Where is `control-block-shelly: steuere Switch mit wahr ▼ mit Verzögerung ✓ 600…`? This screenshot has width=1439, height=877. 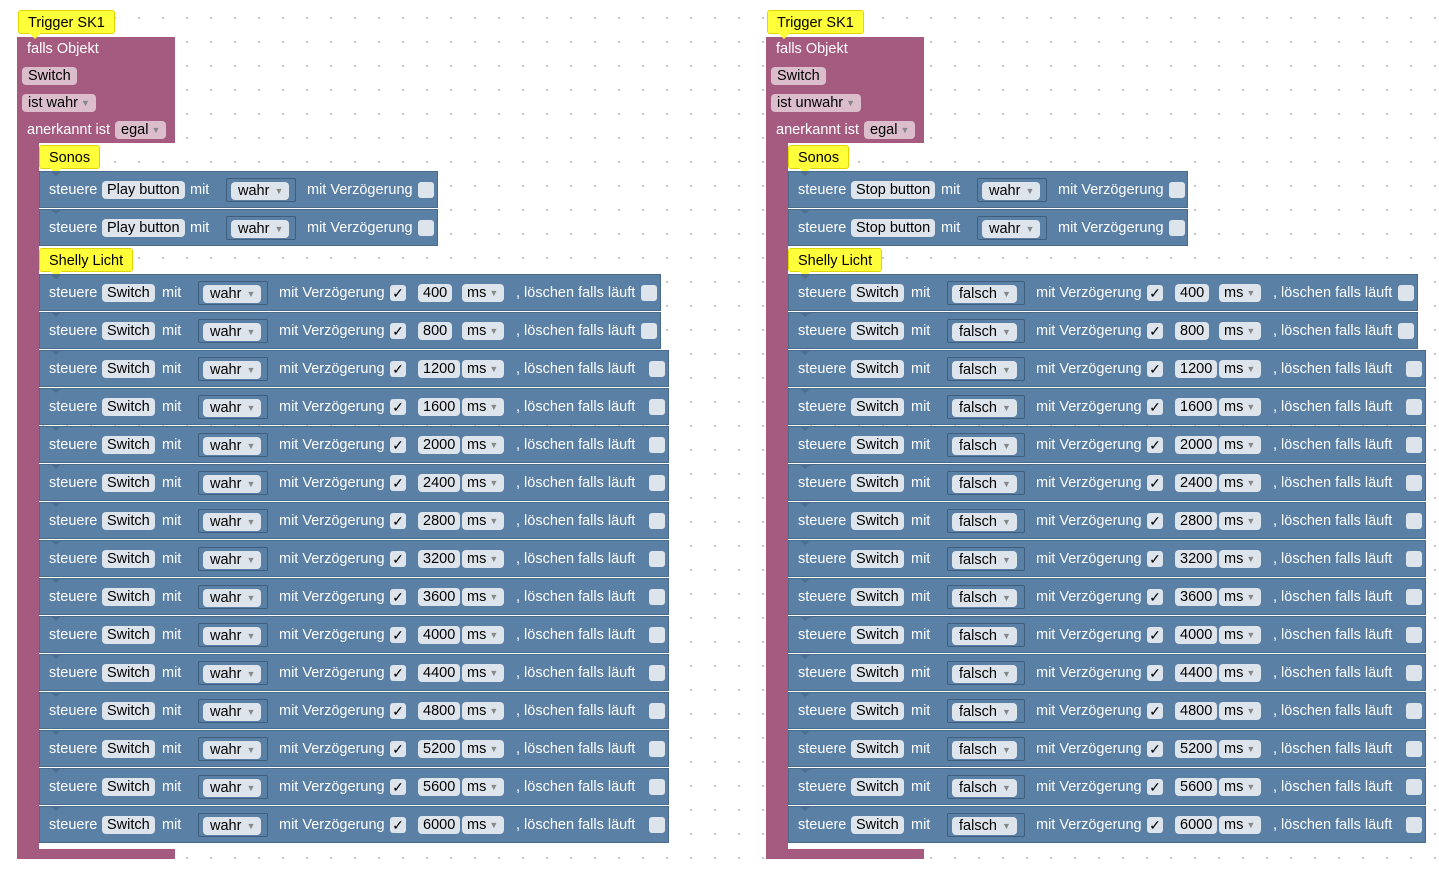
control-block-shelly: steuere Switch mit wahr ▼ mit Verzögerung ✓ 600… is located at coordinates (354, 824).